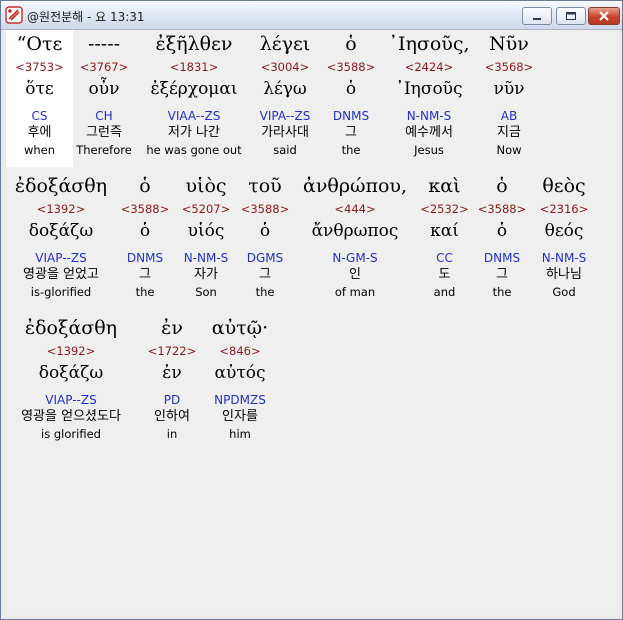  I want to click on greek-word: Νῦν, so click(509, 44).